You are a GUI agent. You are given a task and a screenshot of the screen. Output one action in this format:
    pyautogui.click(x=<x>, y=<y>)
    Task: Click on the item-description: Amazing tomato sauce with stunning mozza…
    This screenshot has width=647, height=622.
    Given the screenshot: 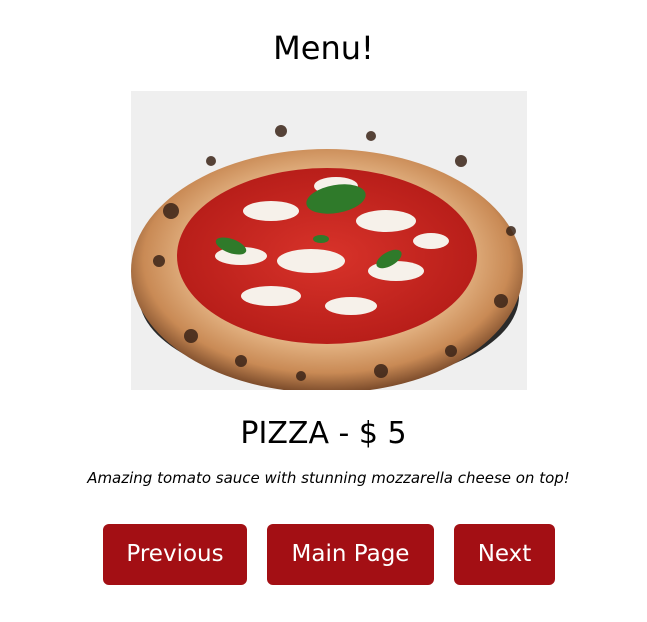 What is the action you would take?
    pyautogui.click(x=328, y=478)
    